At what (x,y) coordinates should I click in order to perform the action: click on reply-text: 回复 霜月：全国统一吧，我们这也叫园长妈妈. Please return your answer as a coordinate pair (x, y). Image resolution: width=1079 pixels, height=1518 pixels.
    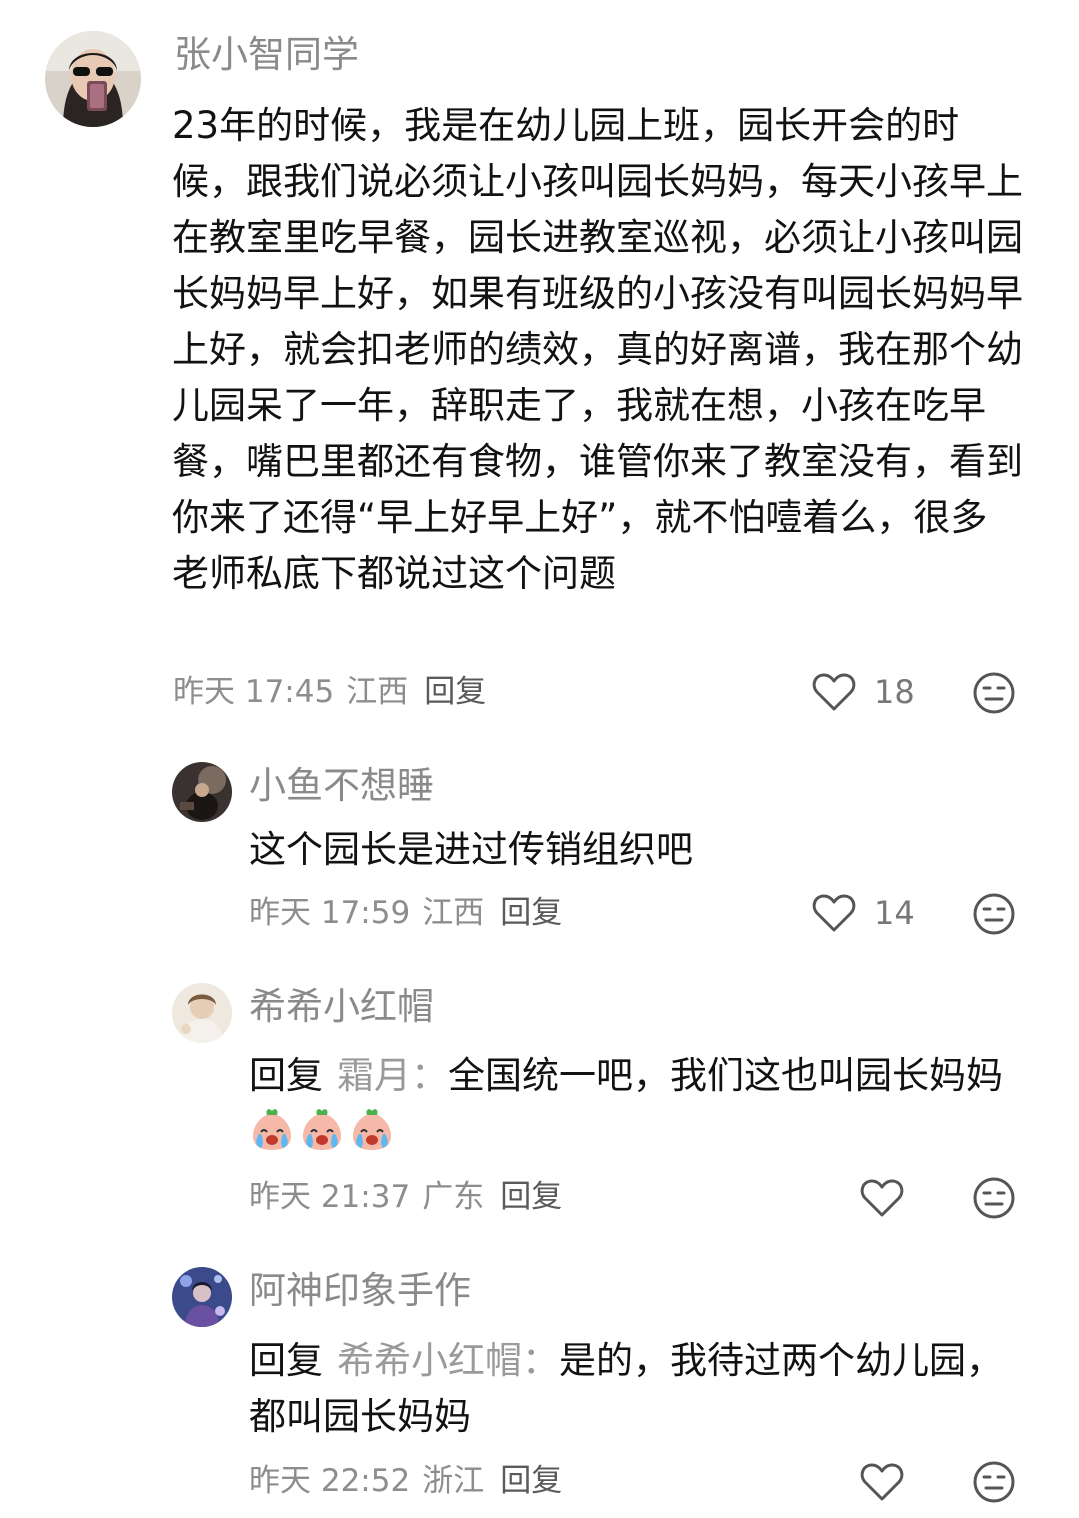
    Looking at the image, I should click on (639, 1104).